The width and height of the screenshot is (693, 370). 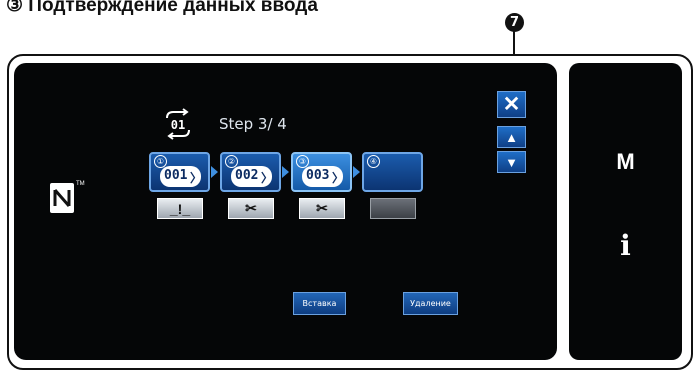 I want to click on thread-trim-off-icon: _!_, so click(x=180, y=208).